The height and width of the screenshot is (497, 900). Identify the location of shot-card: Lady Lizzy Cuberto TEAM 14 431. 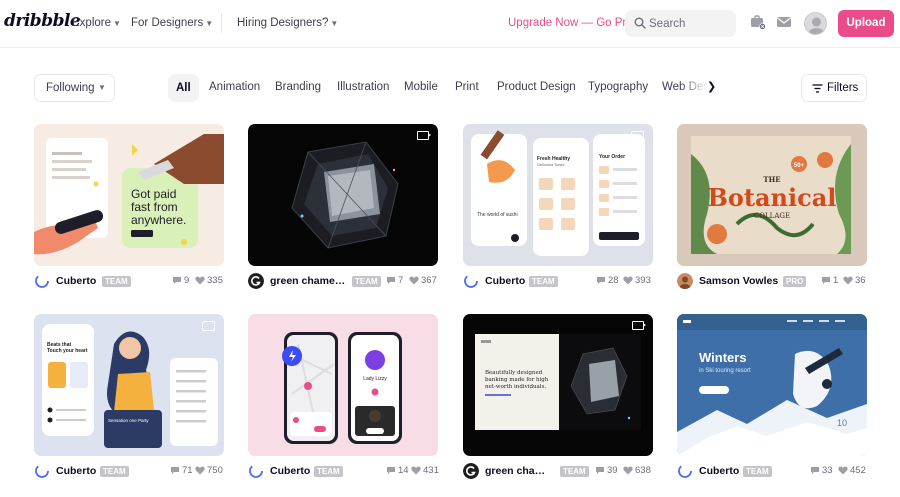
(343, 398).